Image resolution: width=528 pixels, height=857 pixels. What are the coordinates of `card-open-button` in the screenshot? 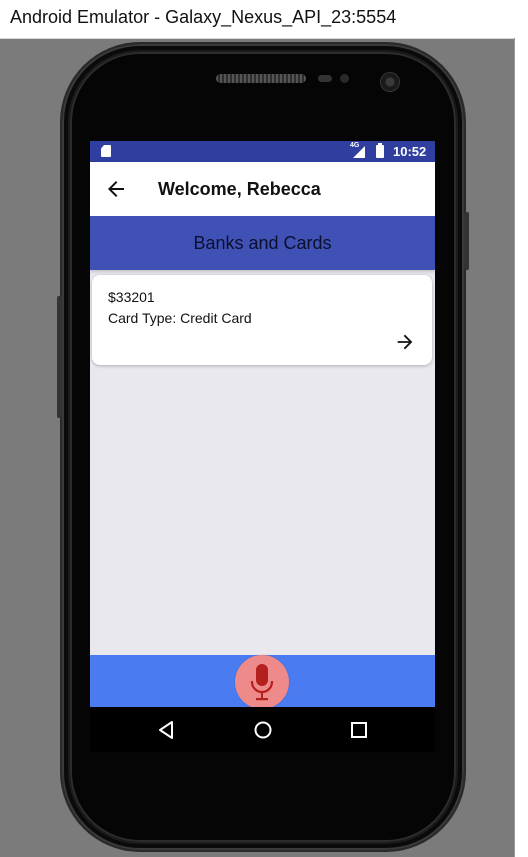 It's located at (405, 342).